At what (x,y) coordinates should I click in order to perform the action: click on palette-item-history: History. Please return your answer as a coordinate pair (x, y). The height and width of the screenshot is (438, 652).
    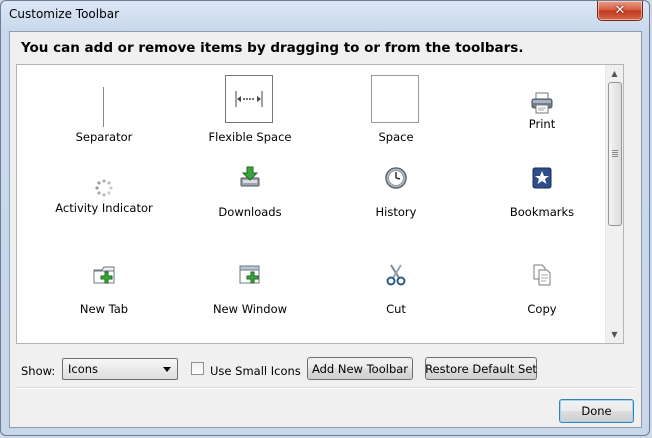
    Looking at the image, I should click on (396, 195).